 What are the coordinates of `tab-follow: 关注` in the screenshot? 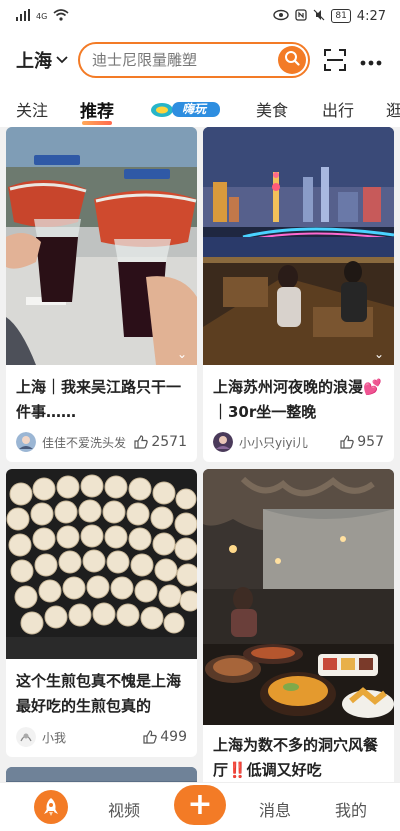 It's located at (32, 109).